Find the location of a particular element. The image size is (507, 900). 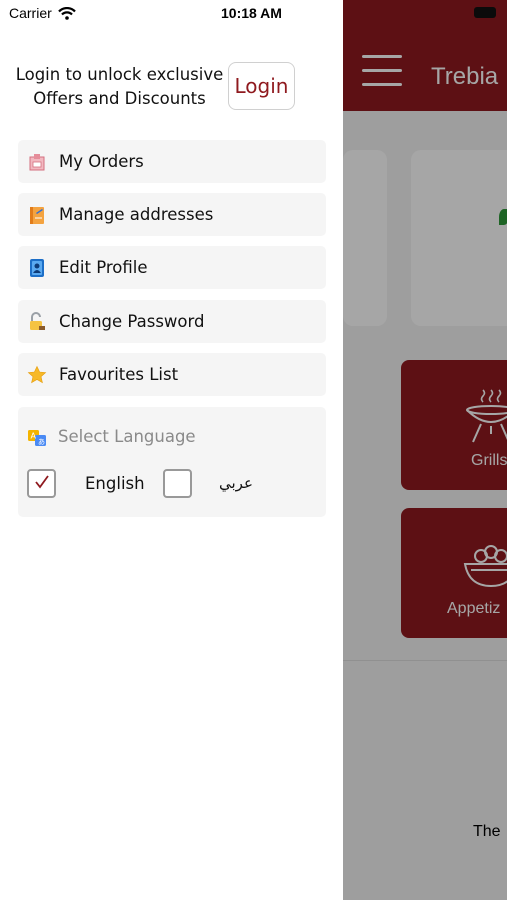

translate-icon: A あ is located at coordinates (37, 438).